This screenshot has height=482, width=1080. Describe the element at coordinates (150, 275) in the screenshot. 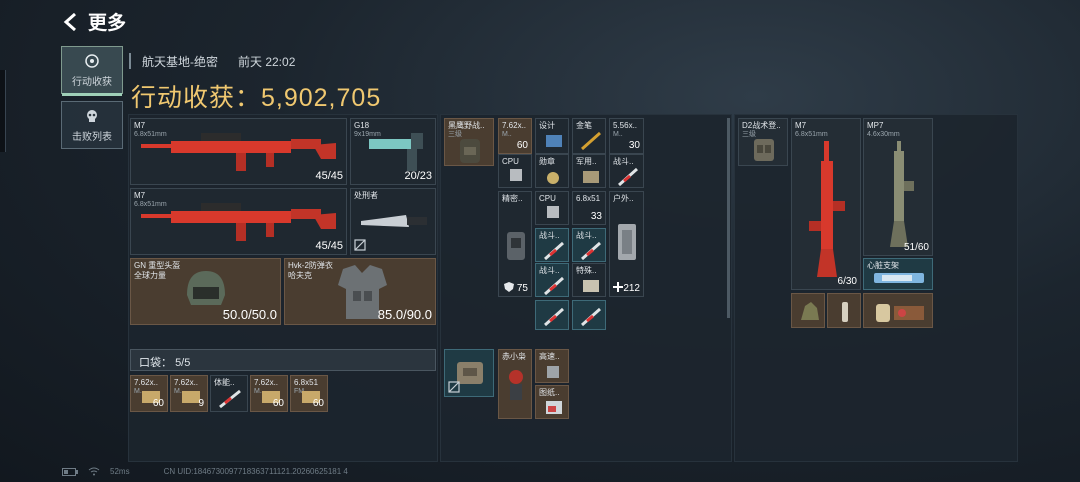

I see `helmet-brand: 全球力量` at that location.